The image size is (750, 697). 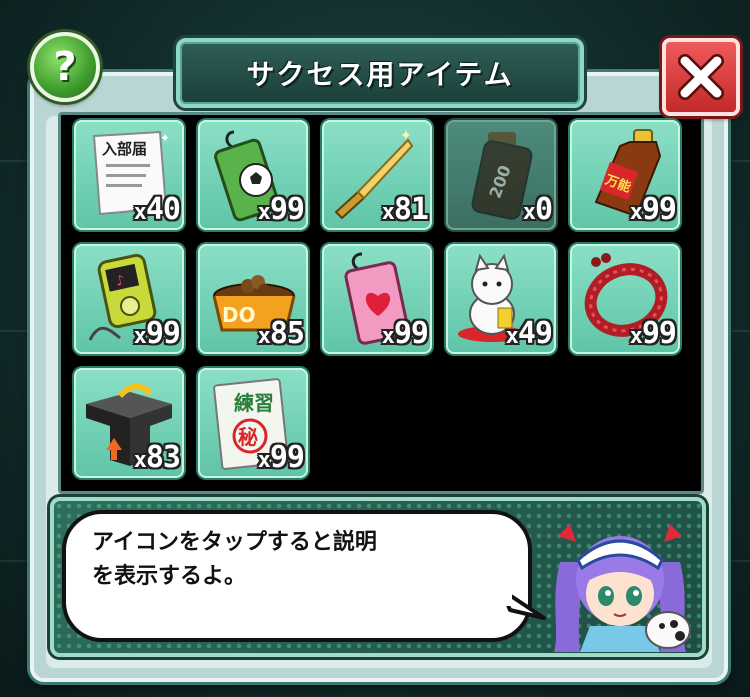 I want to click on item-tile: 万能 x99, so click(x=625, y=175).